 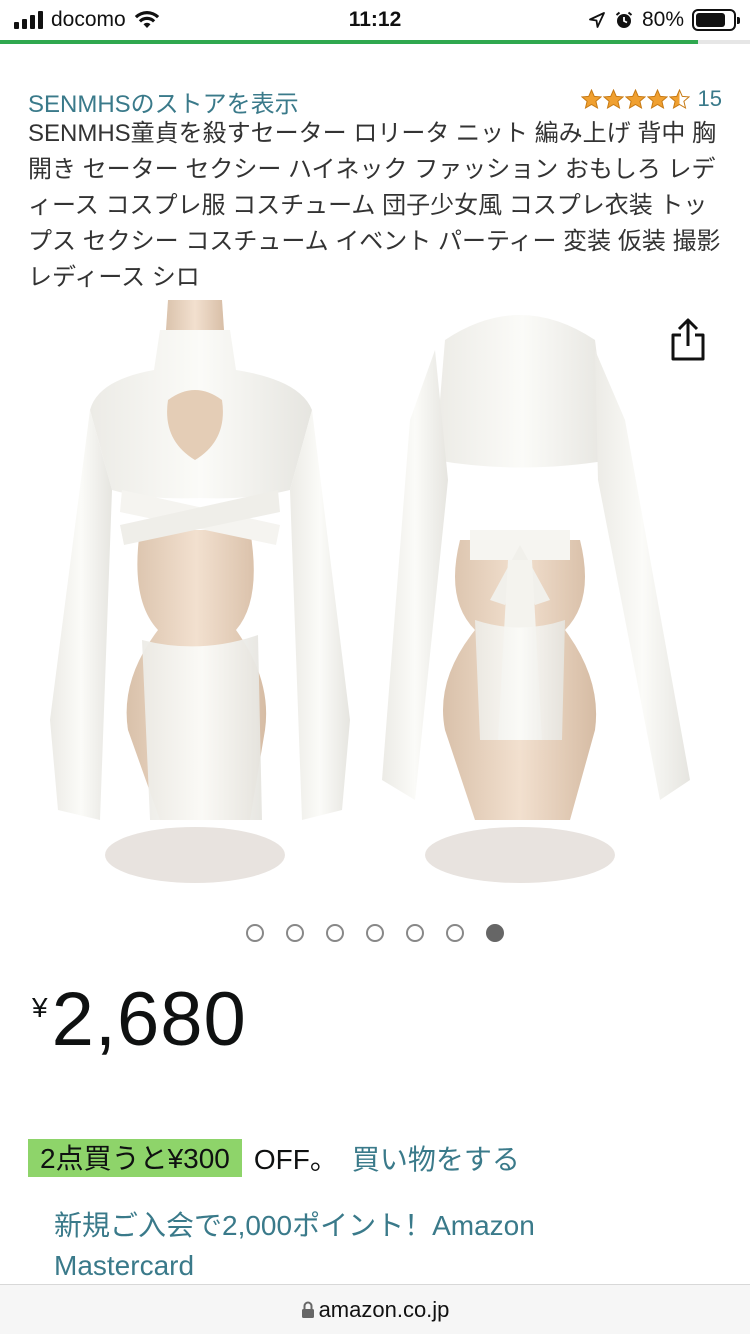 What do you see at coordinates (624, 19) in the screenshot?
I see `alarm-icon` at bounding box center [624, 19].